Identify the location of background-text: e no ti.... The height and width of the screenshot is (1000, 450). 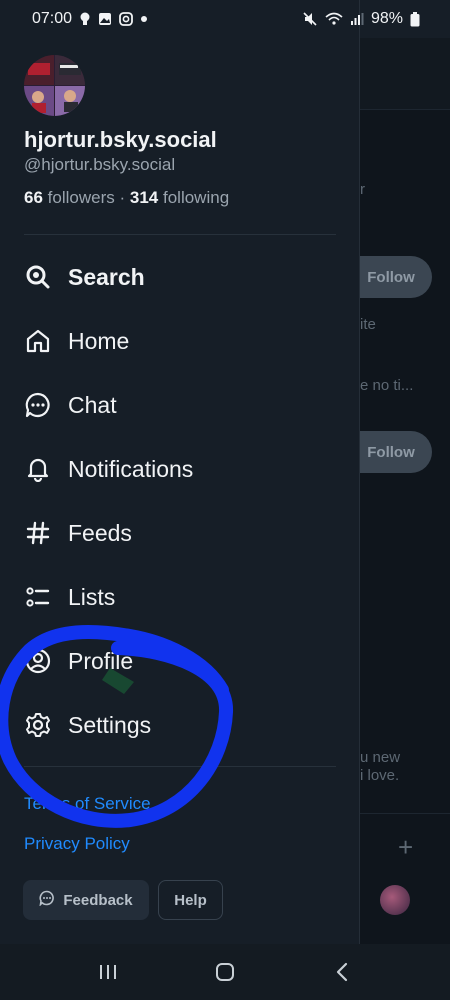
(387, 385).